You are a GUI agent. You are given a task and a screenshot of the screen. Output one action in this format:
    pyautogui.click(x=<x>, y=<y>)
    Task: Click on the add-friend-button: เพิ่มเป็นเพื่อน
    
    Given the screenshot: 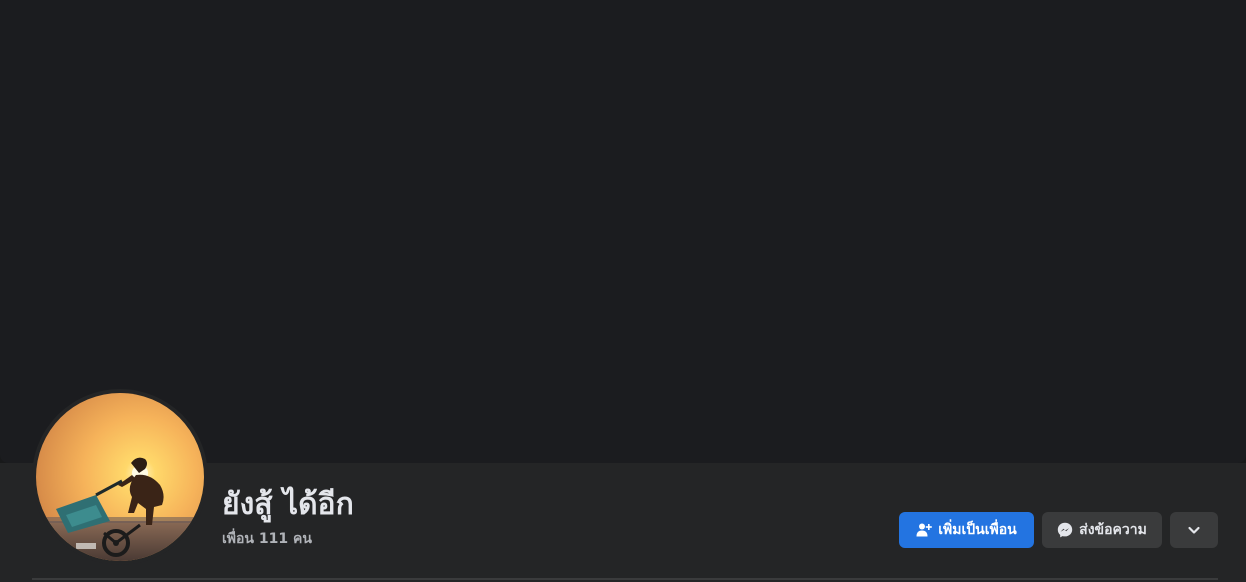 What is the action you would take?
    pyautogui.click(x=966, y=530)
    